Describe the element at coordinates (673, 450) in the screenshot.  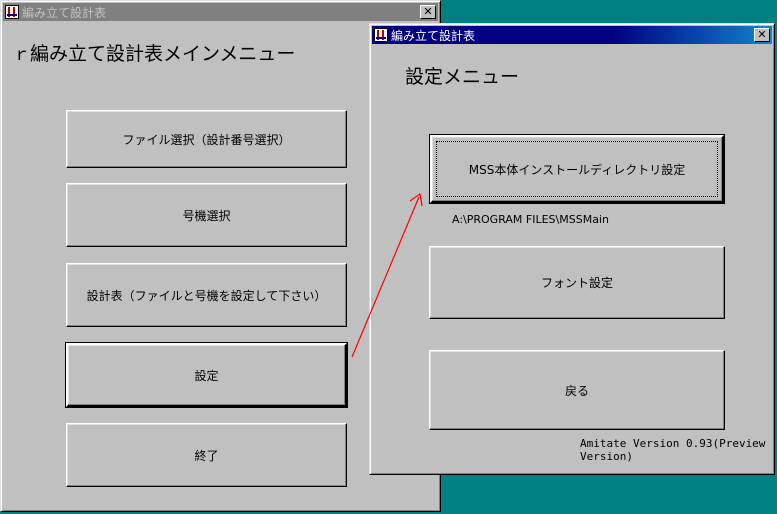
I see `version-text: Amitate Version 0.93(Preview Version)` at that location.